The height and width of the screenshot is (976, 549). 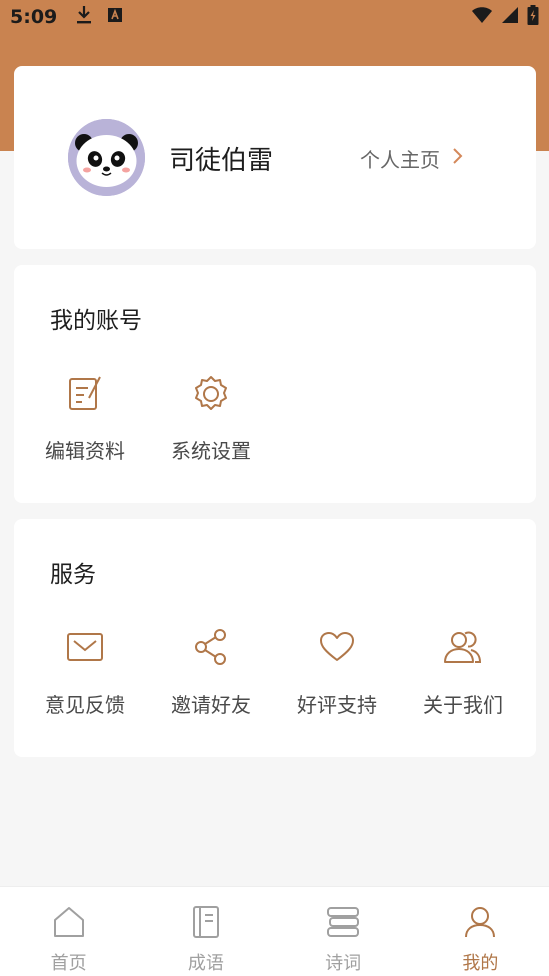 I want to click on personal-homepage-link: 个人主页, so click(x=412, y=158).